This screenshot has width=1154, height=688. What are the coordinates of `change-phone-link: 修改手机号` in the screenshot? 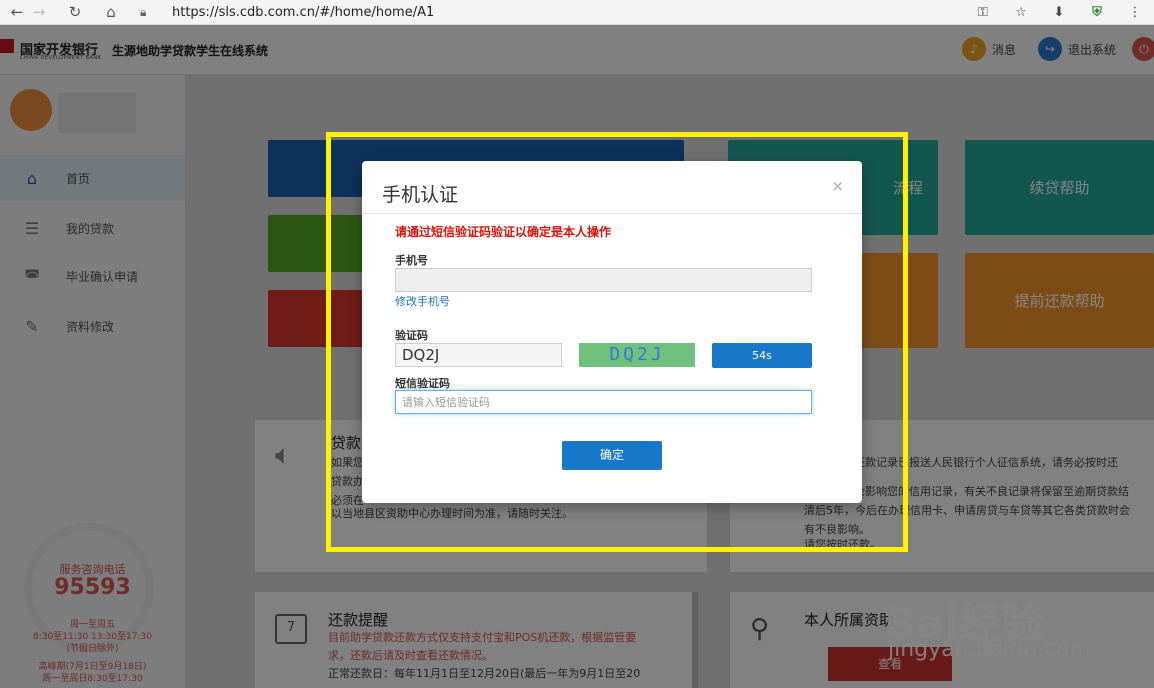 It's located at (422, 301).